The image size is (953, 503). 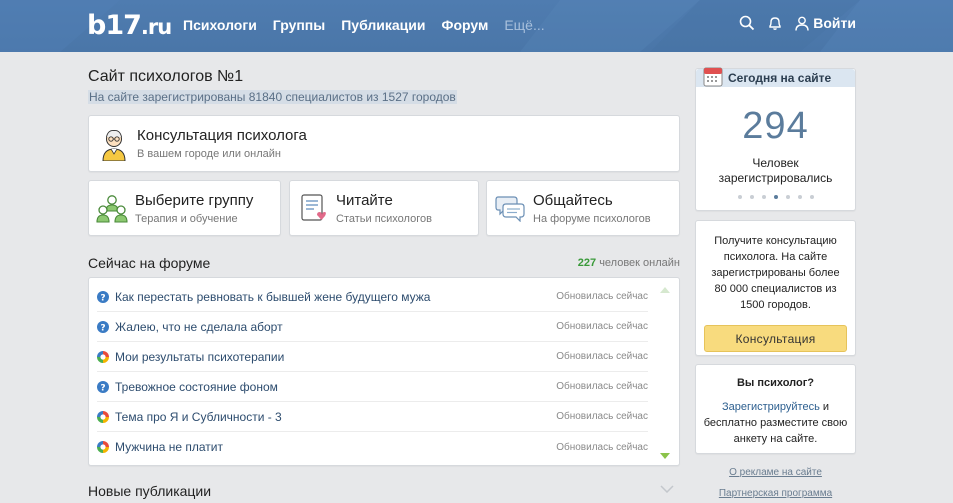 I want to click on tile-read: Читайте Статьи психологов, so click(x=384, y=208).